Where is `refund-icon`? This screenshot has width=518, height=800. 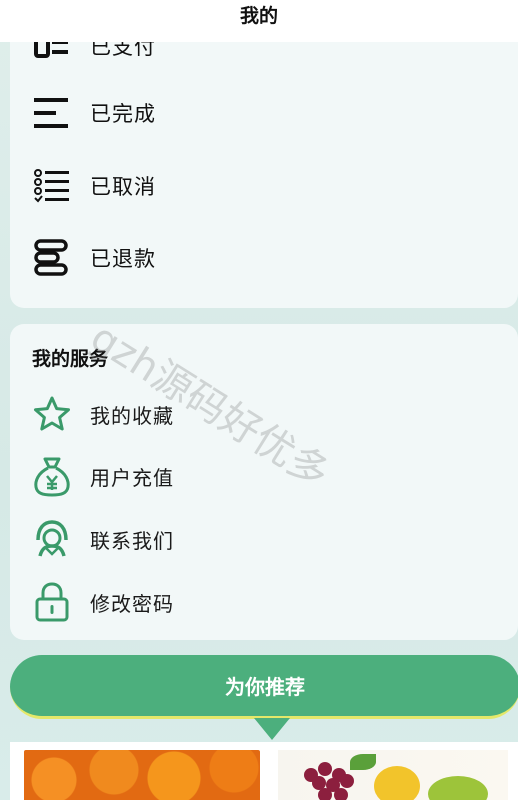
refund-icon is located at coordinates (51, 257).